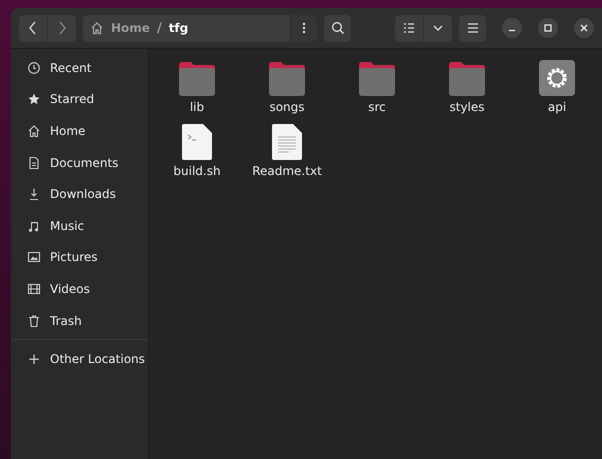 The width and height of the screenshot is (602, 459). Describe the element at coordinates (34, 359) in the screenshot. I see `plus-icon: +` at that location.